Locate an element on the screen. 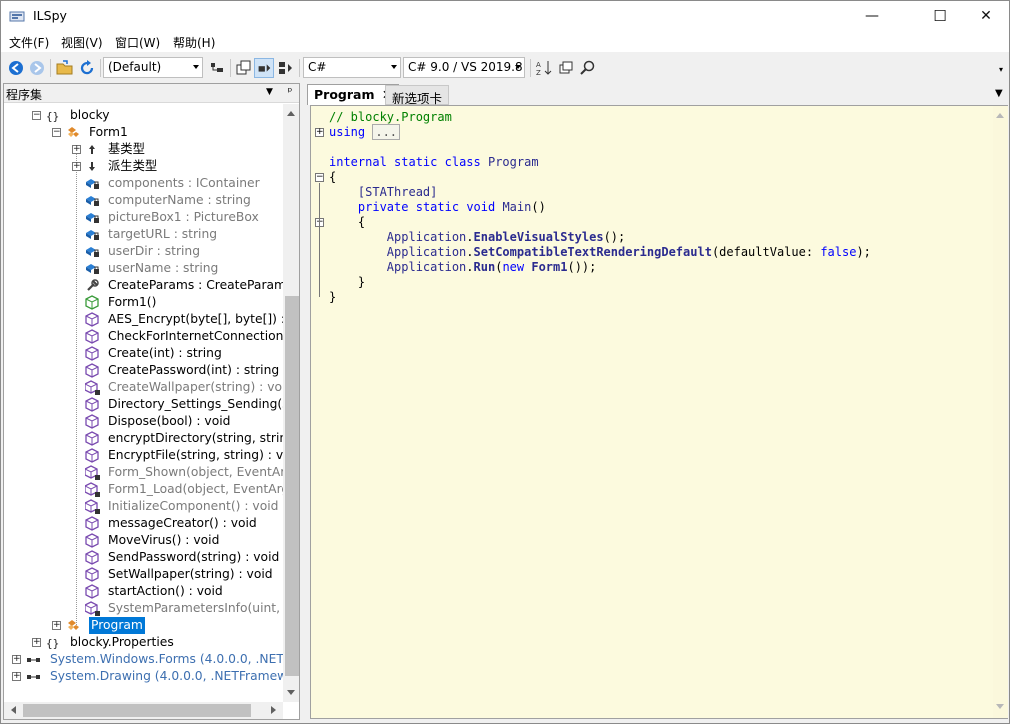  menu-file: 文件(F) is located at coordinates (29, 42).